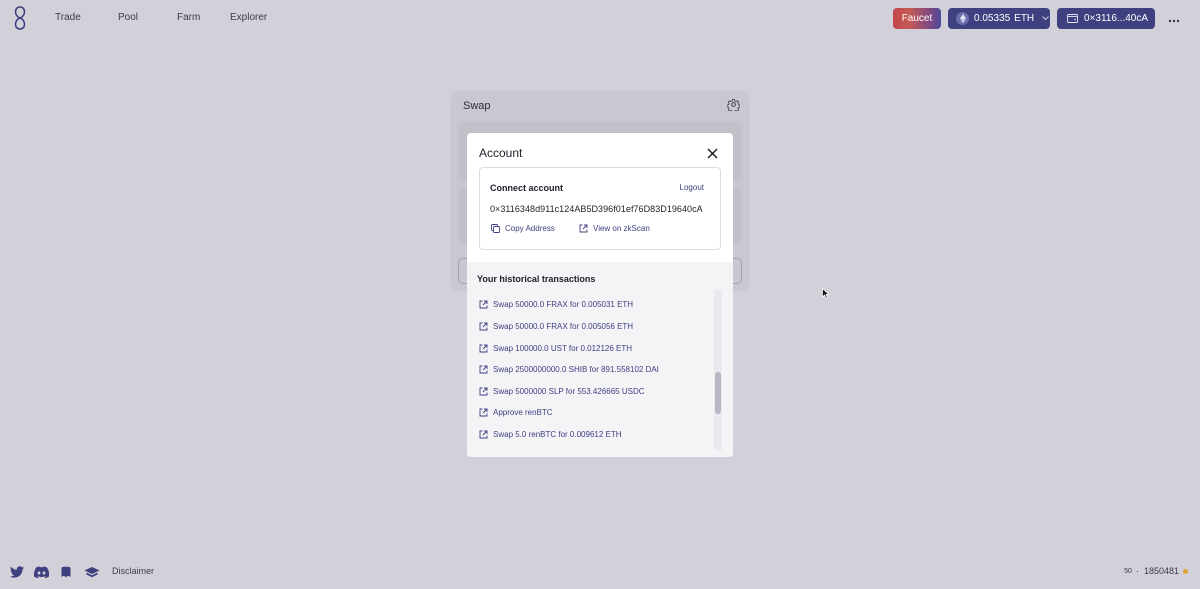 This screenshot has width=1200, height=589. I want to click on faucet-button: Faucet, so click(917, 18).